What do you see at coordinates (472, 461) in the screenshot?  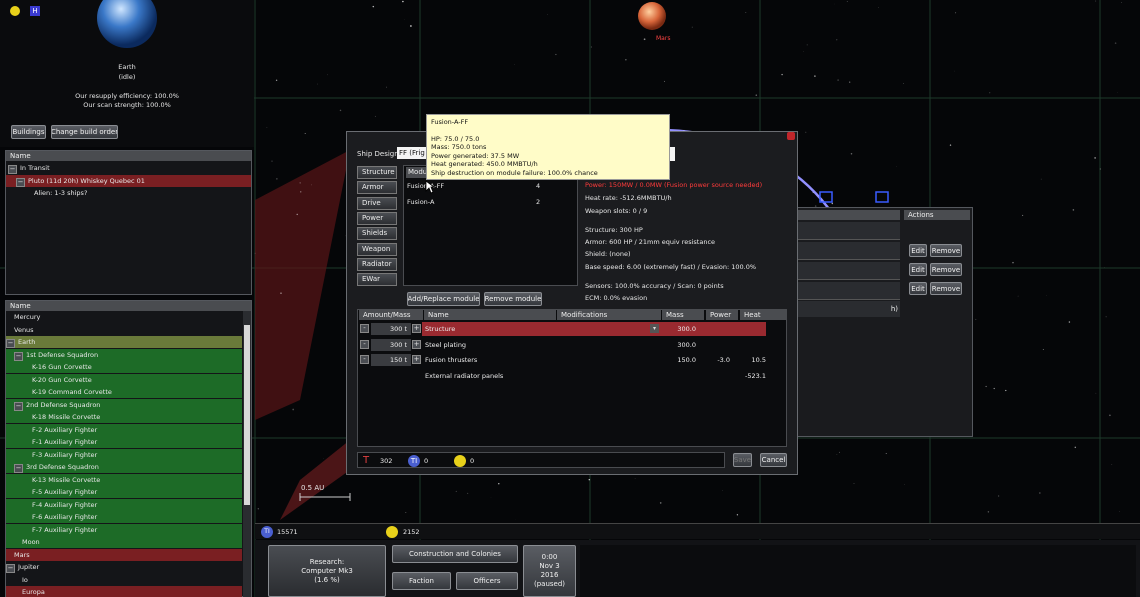 I see `cost-credits: 0` at bounding box center [472, 461].